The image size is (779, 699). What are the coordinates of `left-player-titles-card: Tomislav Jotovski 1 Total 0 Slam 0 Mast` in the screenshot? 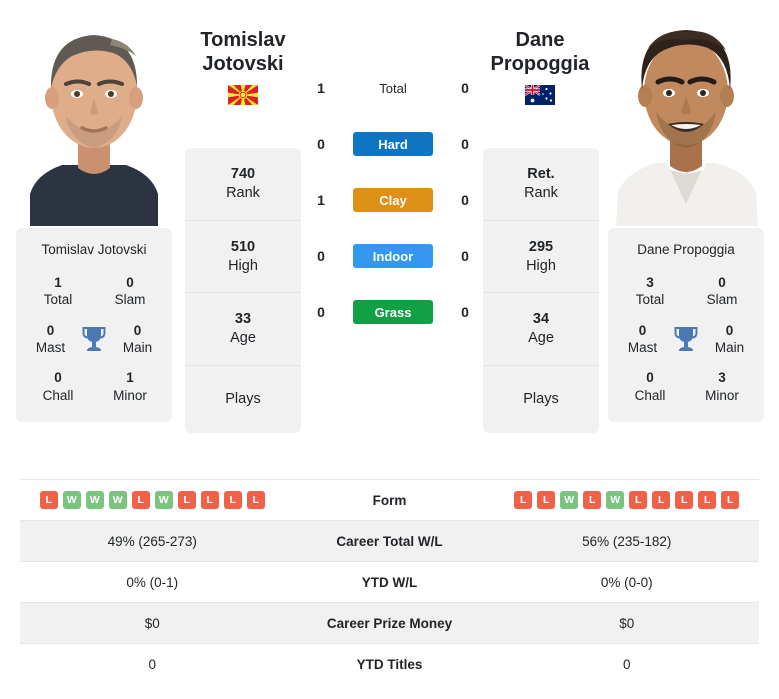 It's located at (94, 325).